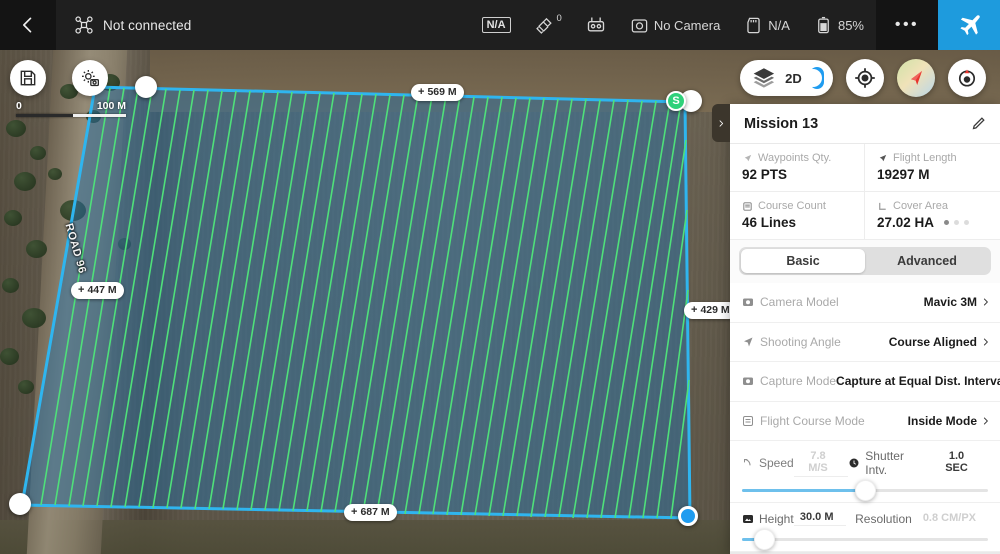 The height and width of the screenshot is (554, 1000). Describe the element at coordinates (19, 106) in the screenshot. I see `scale-min-label: 0` at that location.